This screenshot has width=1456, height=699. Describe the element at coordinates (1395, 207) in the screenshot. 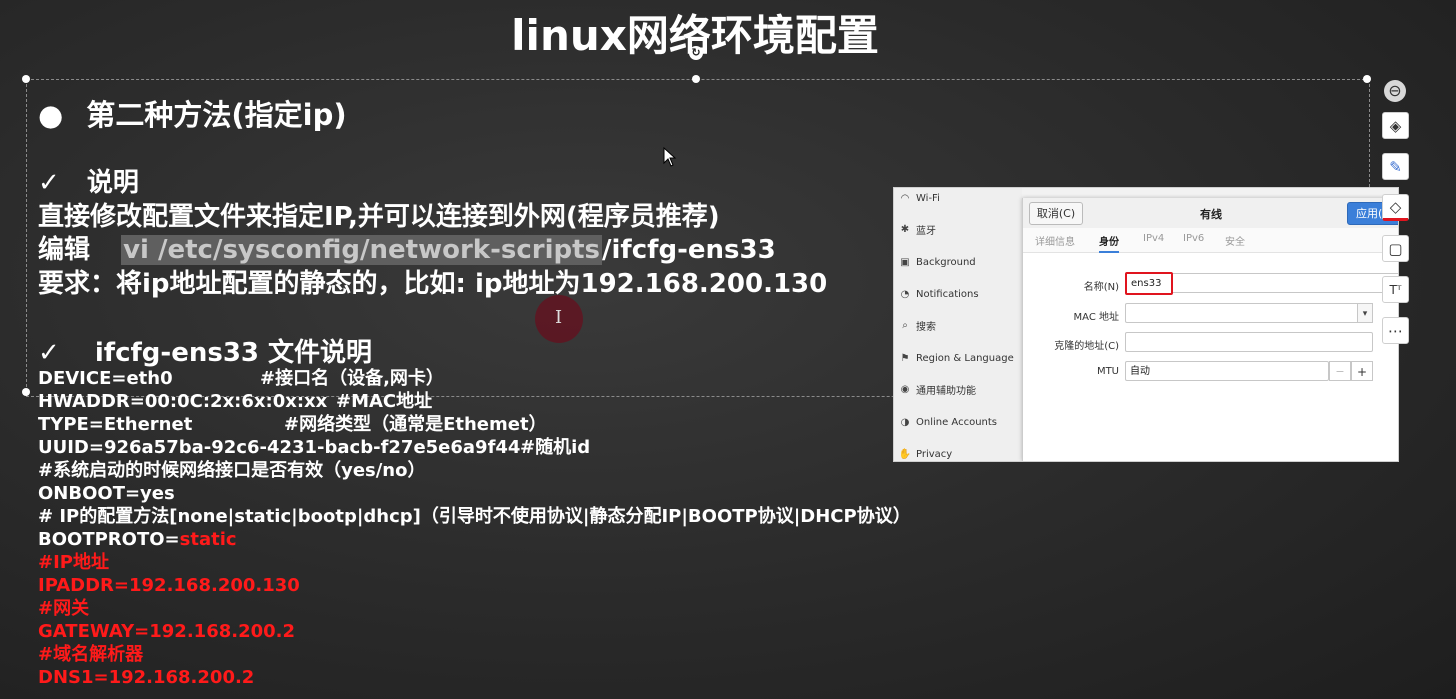

I see `fill-icon: ◇` at that location.